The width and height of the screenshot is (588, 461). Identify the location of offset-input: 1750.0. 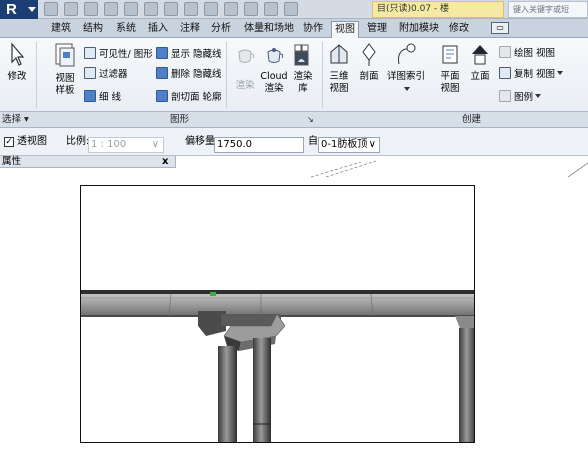
(259, 145).